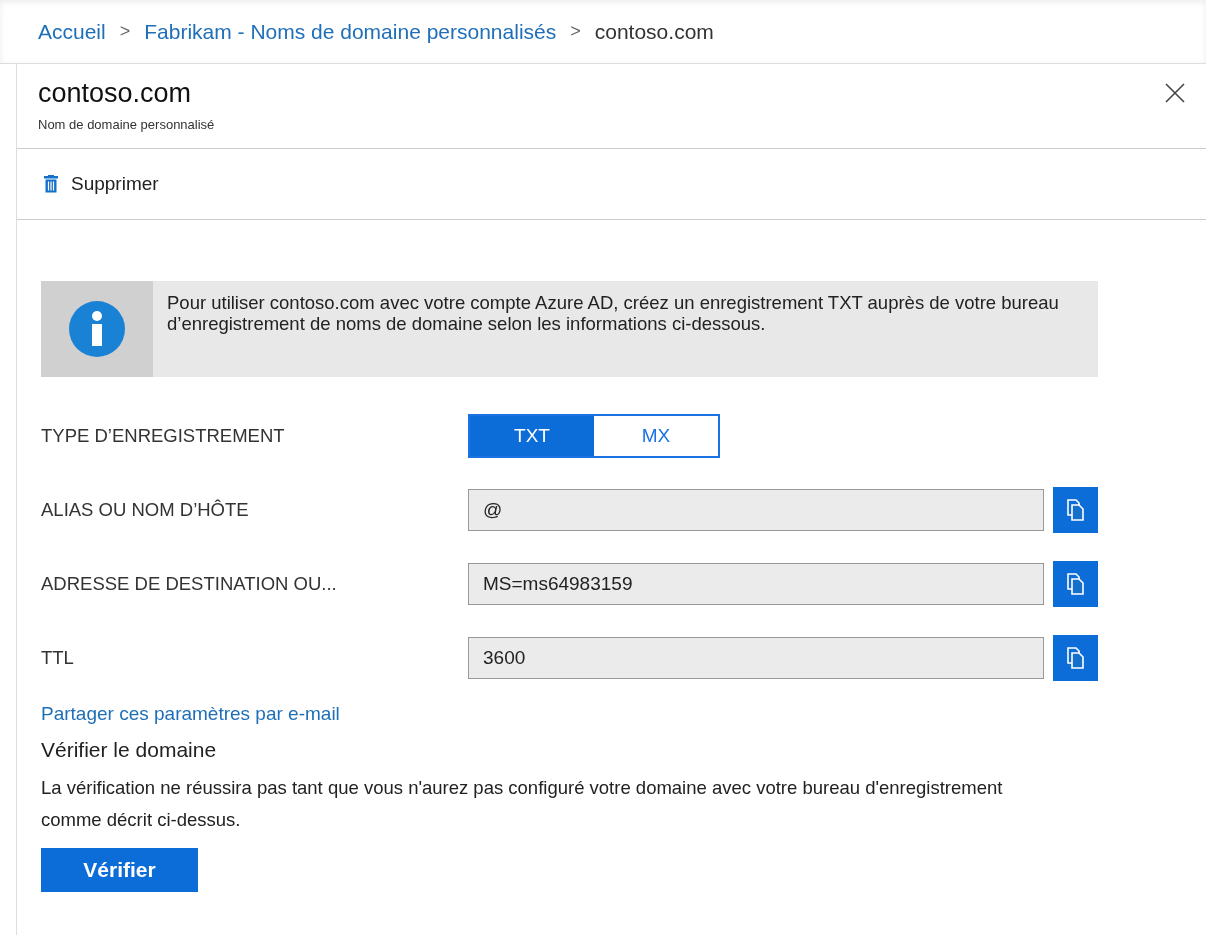 This screenshot has width=1206, height=935. Describe the element at coordinates (532, 436) in the screenshot. I see `record-type-option: TXT` at that location.